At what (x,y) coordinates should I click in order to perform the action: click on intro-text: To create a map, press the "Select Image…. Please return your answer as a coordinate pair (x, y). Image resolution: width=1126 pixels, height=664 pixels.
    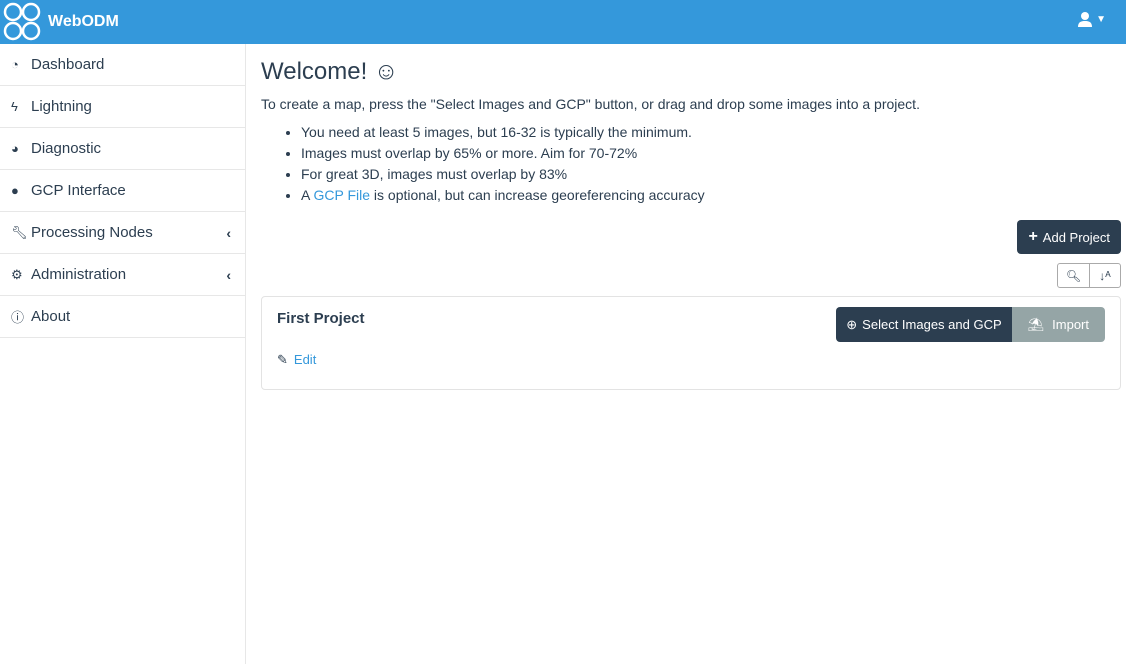
    Looking at the image, I should click on (590, 104).